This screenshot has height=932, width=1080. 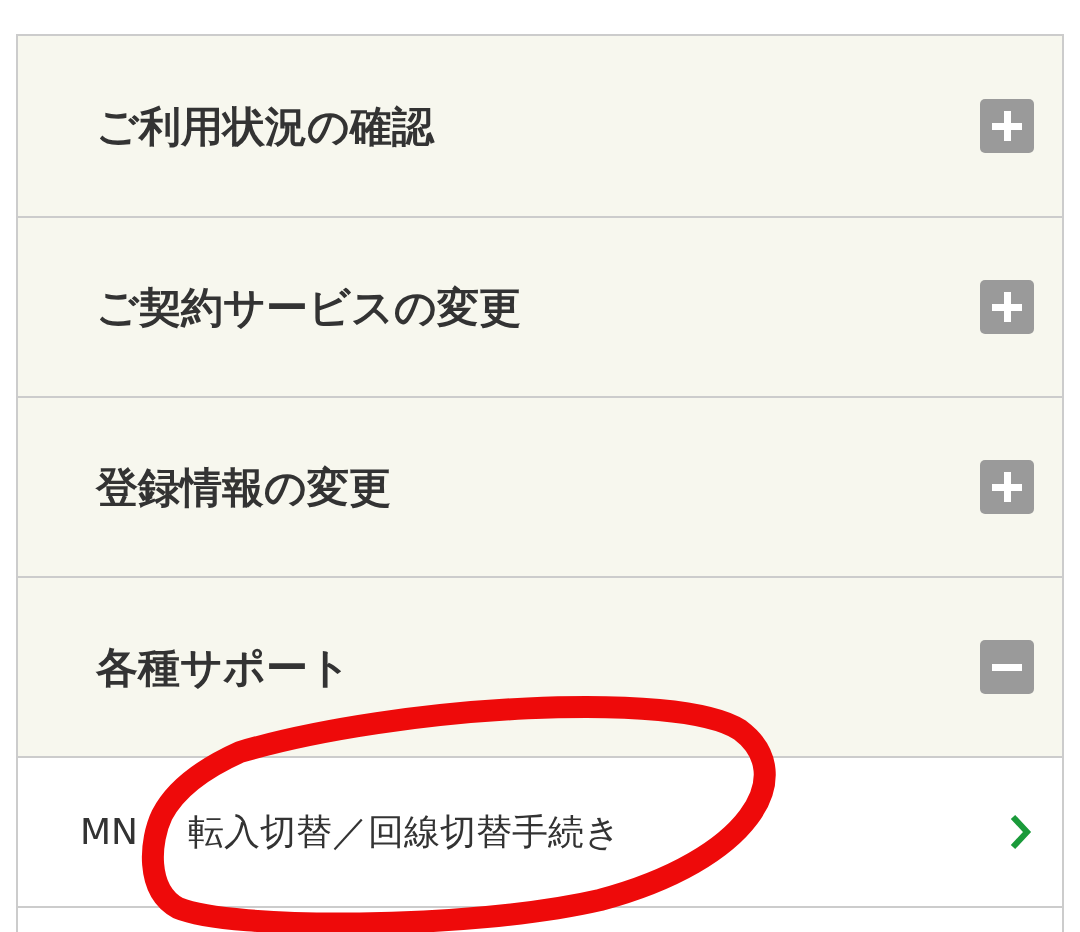 I want to click on section-title: ご契約サービスの変更, so click(x=308, y=307).